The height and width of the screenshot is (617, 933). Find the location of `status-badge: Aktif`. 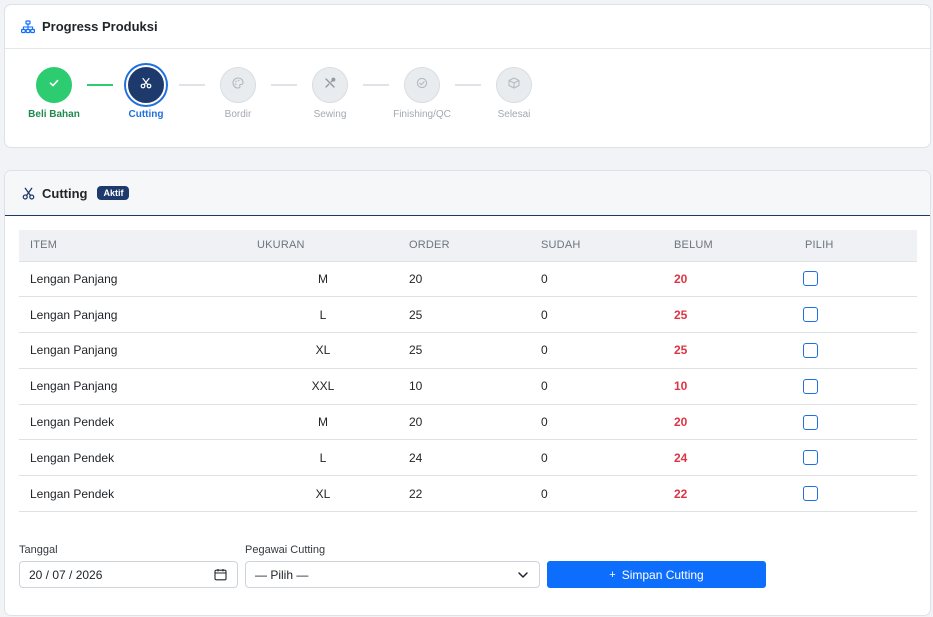

status-badge: Aktif is located at coordinates (113, 193).